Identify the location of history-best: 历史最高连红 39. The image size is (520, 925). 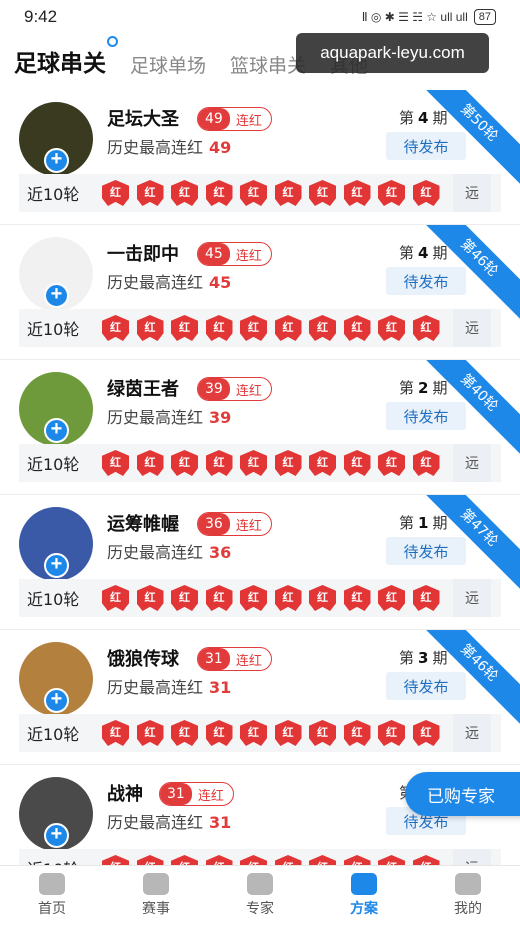
(169, 416).